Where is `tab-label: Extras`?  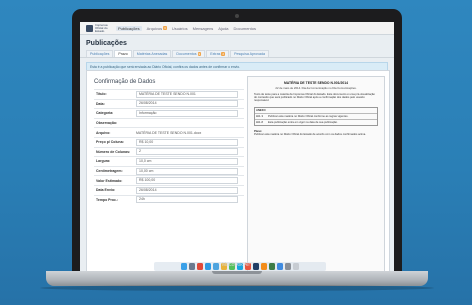 tab-label: Extras is located at coordinates (215, 54).